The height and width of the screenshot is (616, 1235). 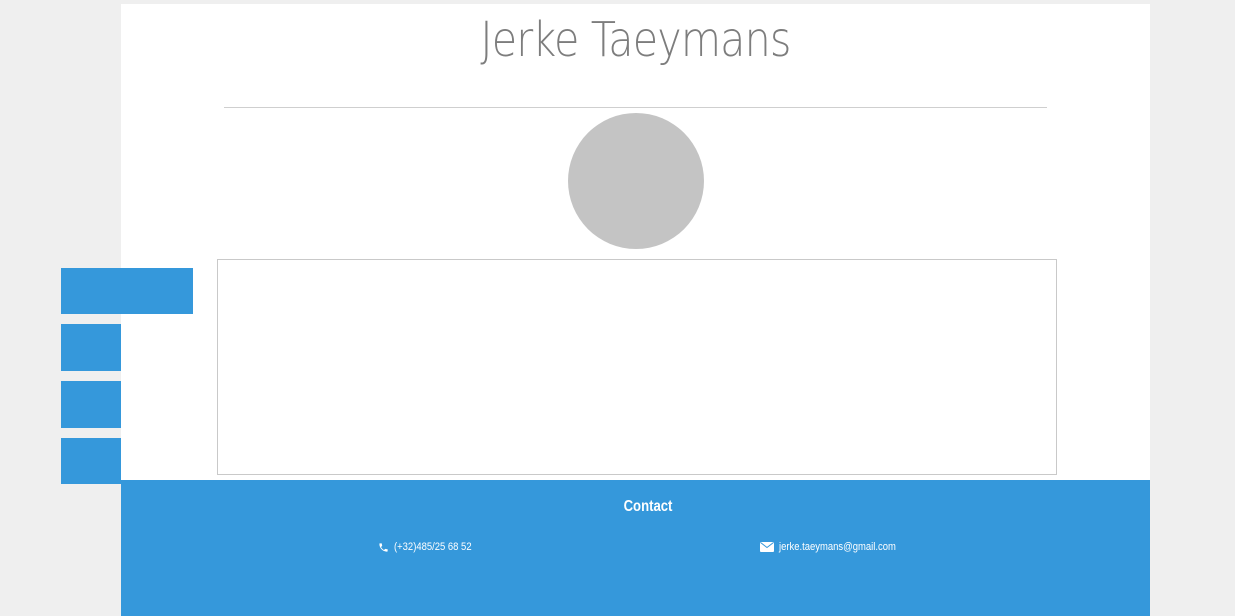 I want to click on phone-icon, so click(x=383, y=547).